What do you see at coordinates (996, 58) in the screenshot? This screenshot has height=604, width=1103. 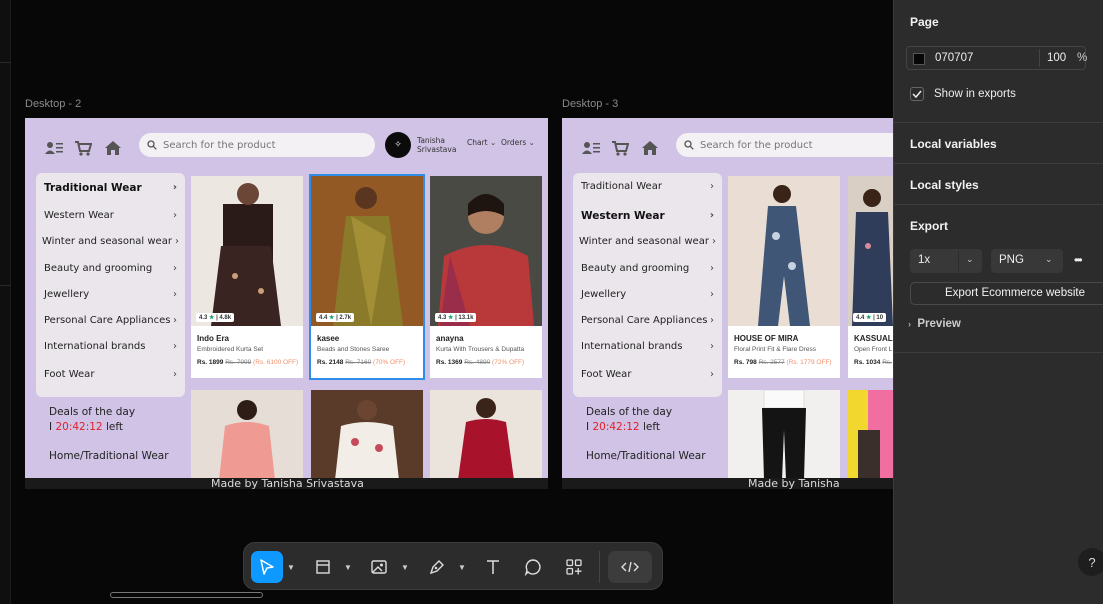 I see `background-color-field: 070707 100 %` at bounding box center [996, 58].